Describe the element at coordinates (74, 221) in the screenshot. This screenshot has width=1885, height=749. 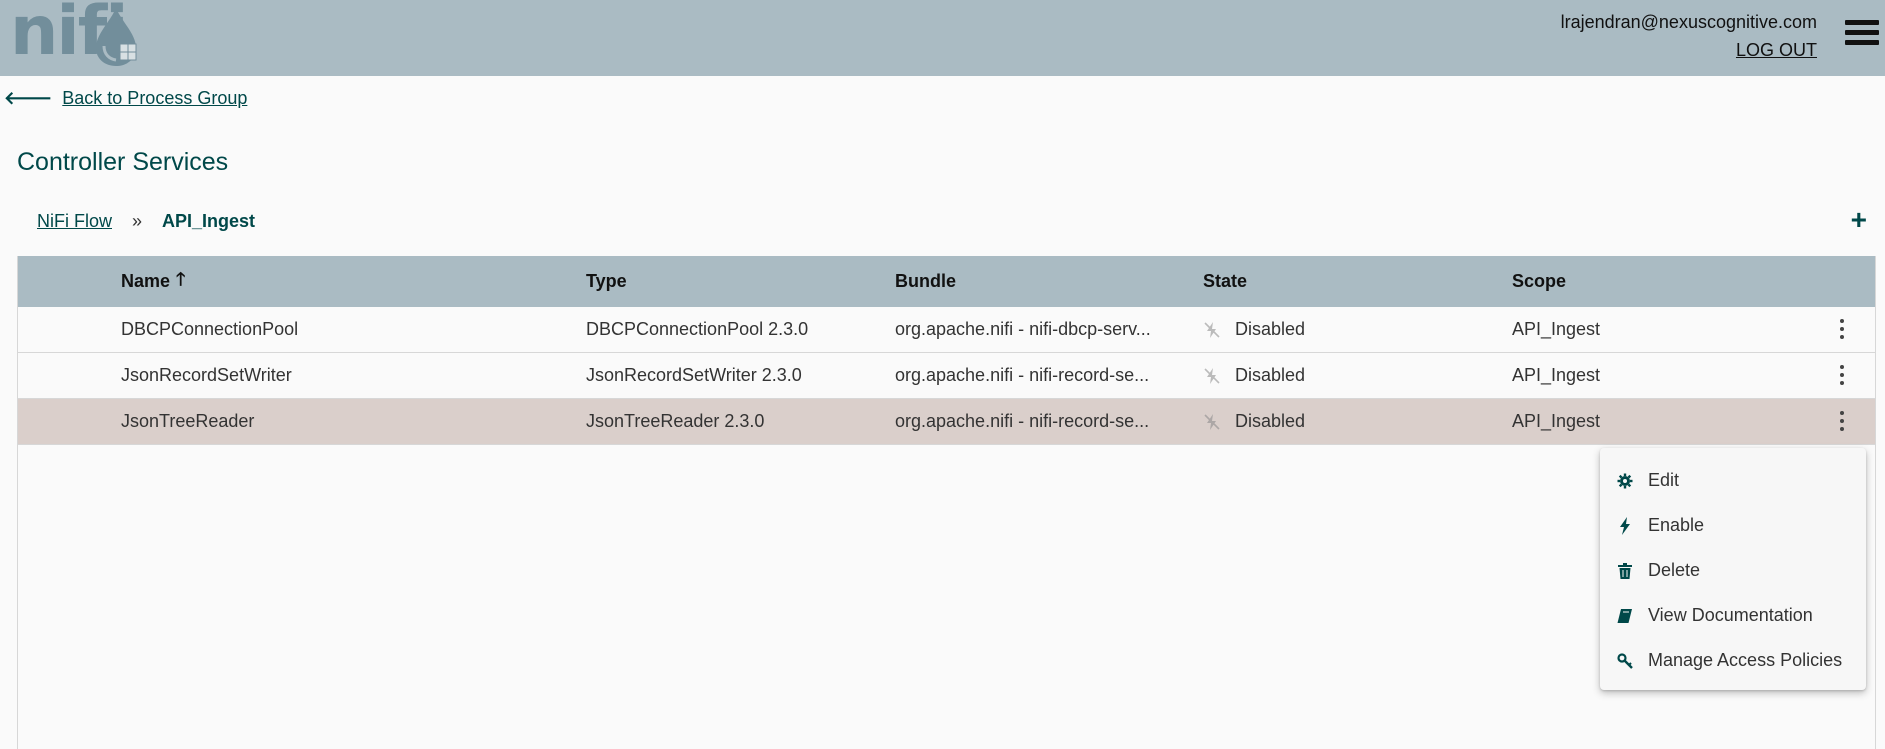
I see `breadcrumb-root-link: NiFi Flow` at that location.